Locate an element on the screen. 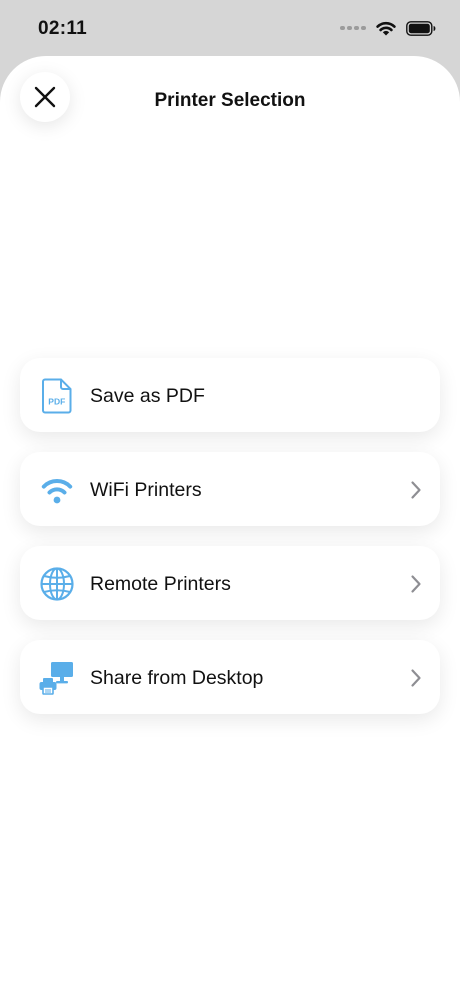 The width and height of the screenshot is (460, 995). option-label: Remote Printers is located at coordinates (160, 584).